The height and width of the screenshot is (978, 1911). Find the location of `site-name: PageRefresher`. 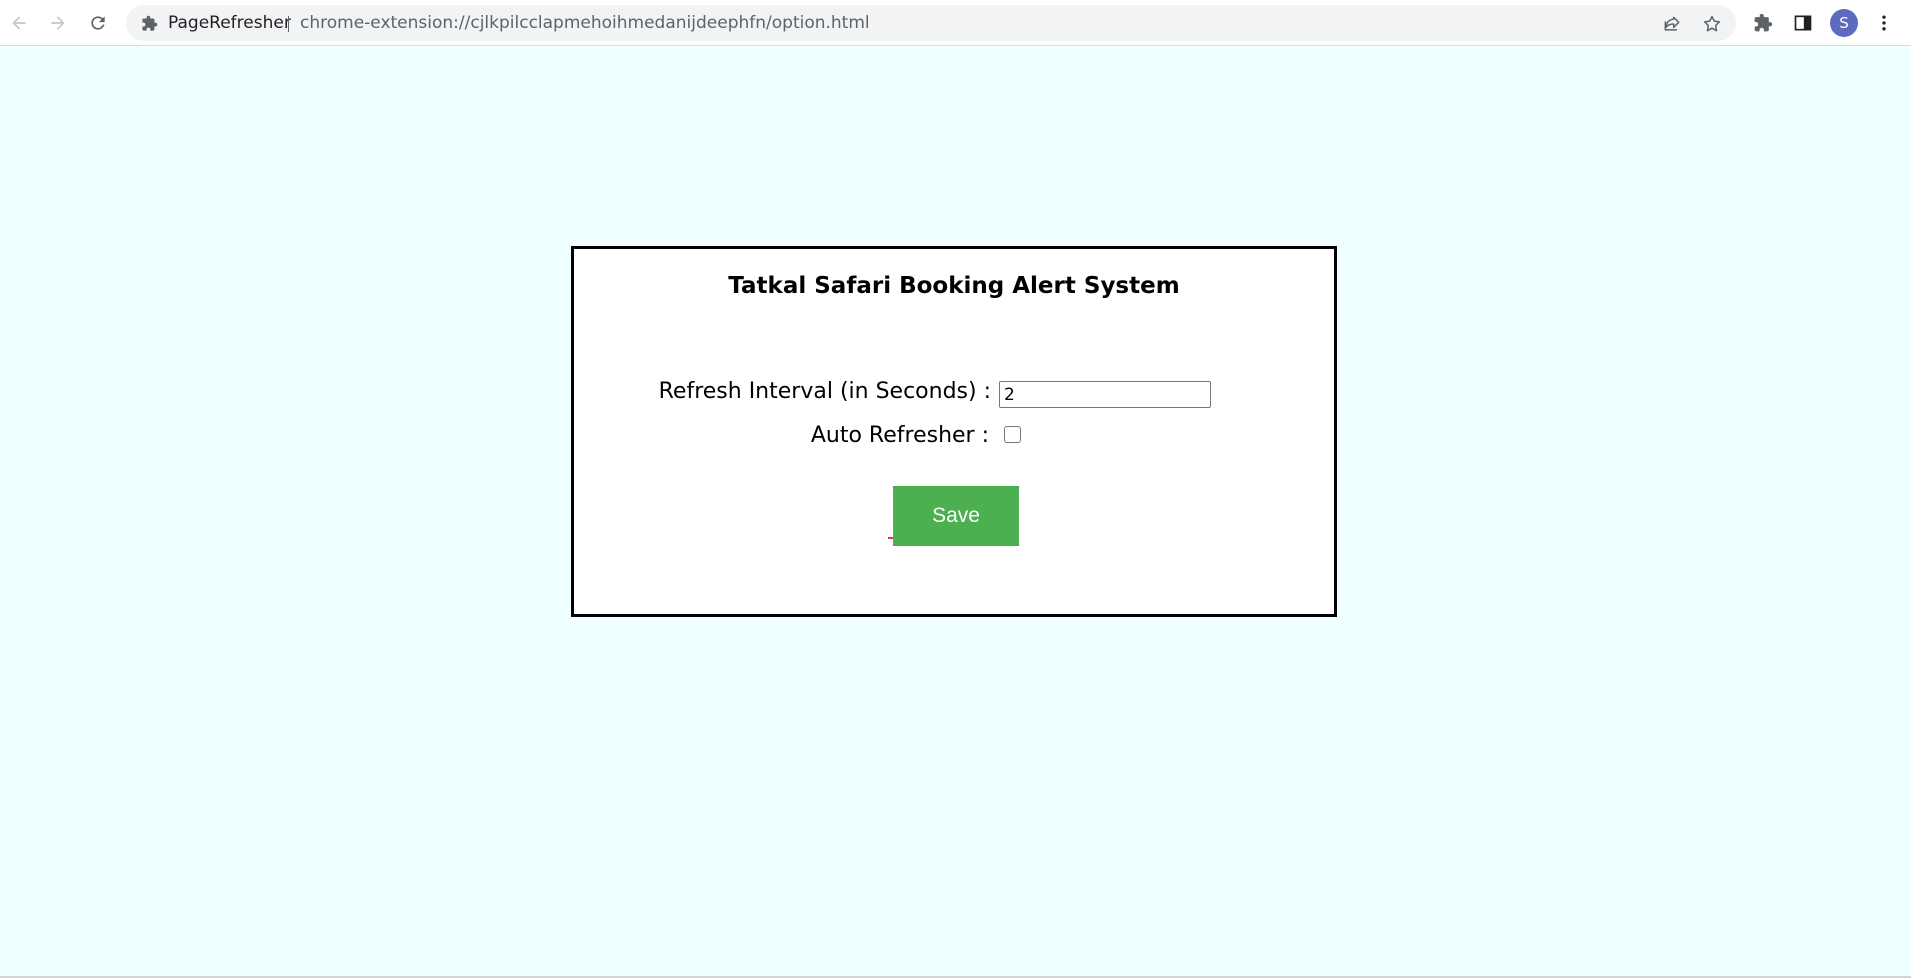

site-name: PageRefresher is located at coordinates (229, 23).